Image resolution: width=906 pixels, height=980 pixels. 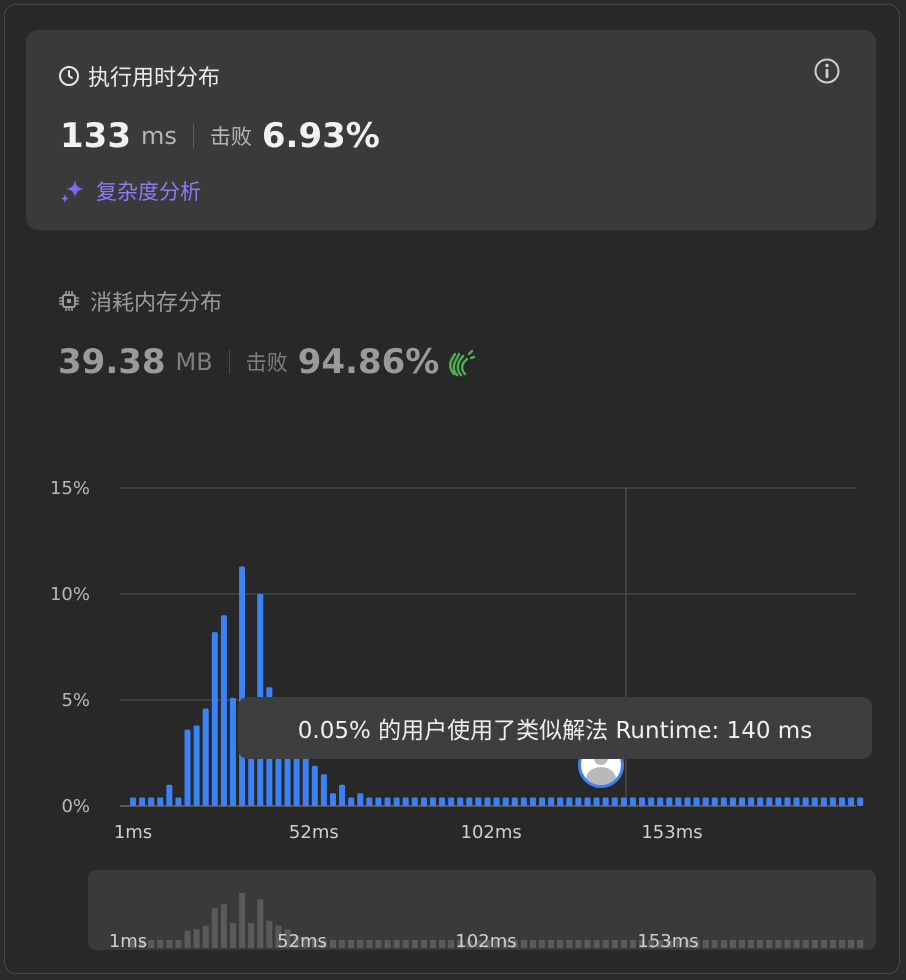 What do you see at coordinates (70, 488) in the screenshot?
I see `y-tick-label: 15%` at bounding box center [70, 488].